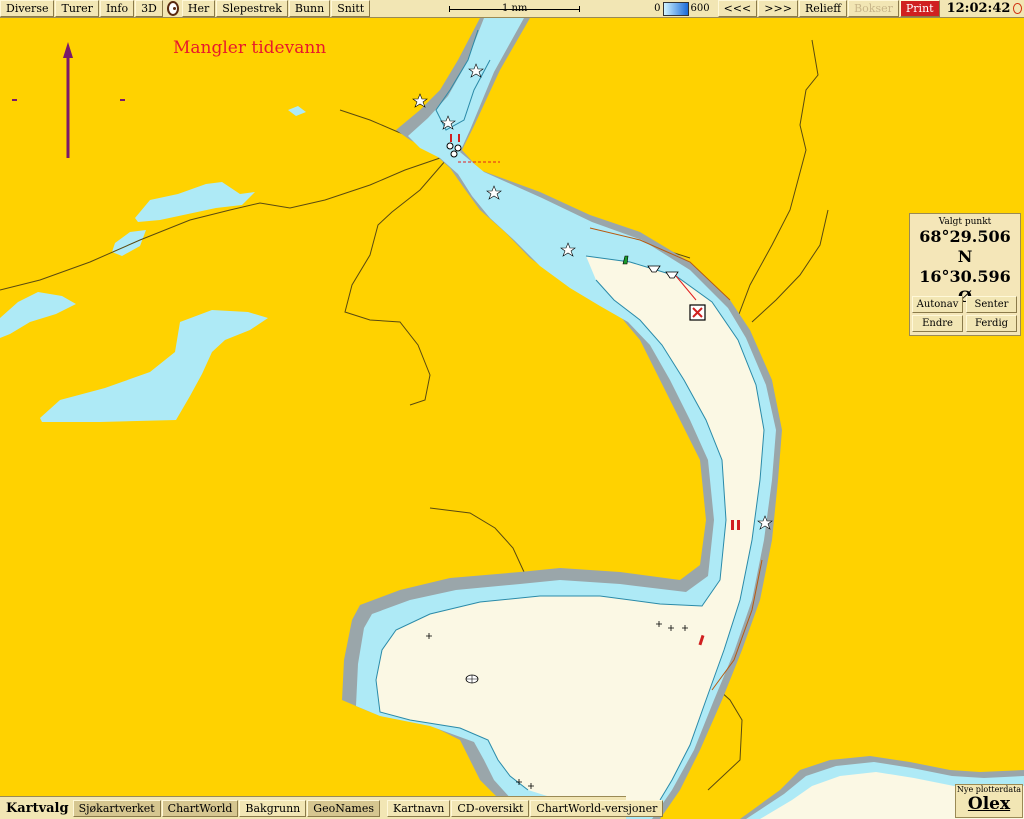 Image resolution: width=1024 pixels, height=819 pixels. I want to click on new-plotter-data-label: Nye plotterdata, so click(989, 789).